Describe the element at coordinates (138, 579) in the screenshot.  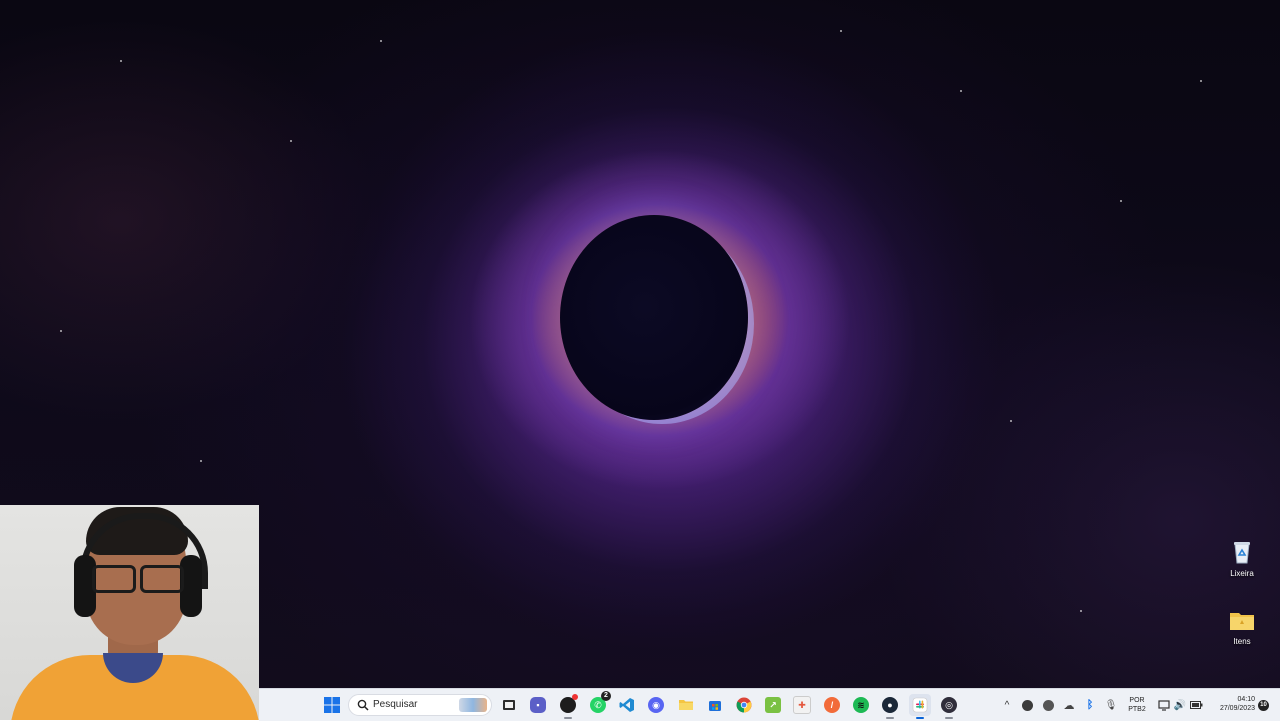
I see `person-glasses` at that location.